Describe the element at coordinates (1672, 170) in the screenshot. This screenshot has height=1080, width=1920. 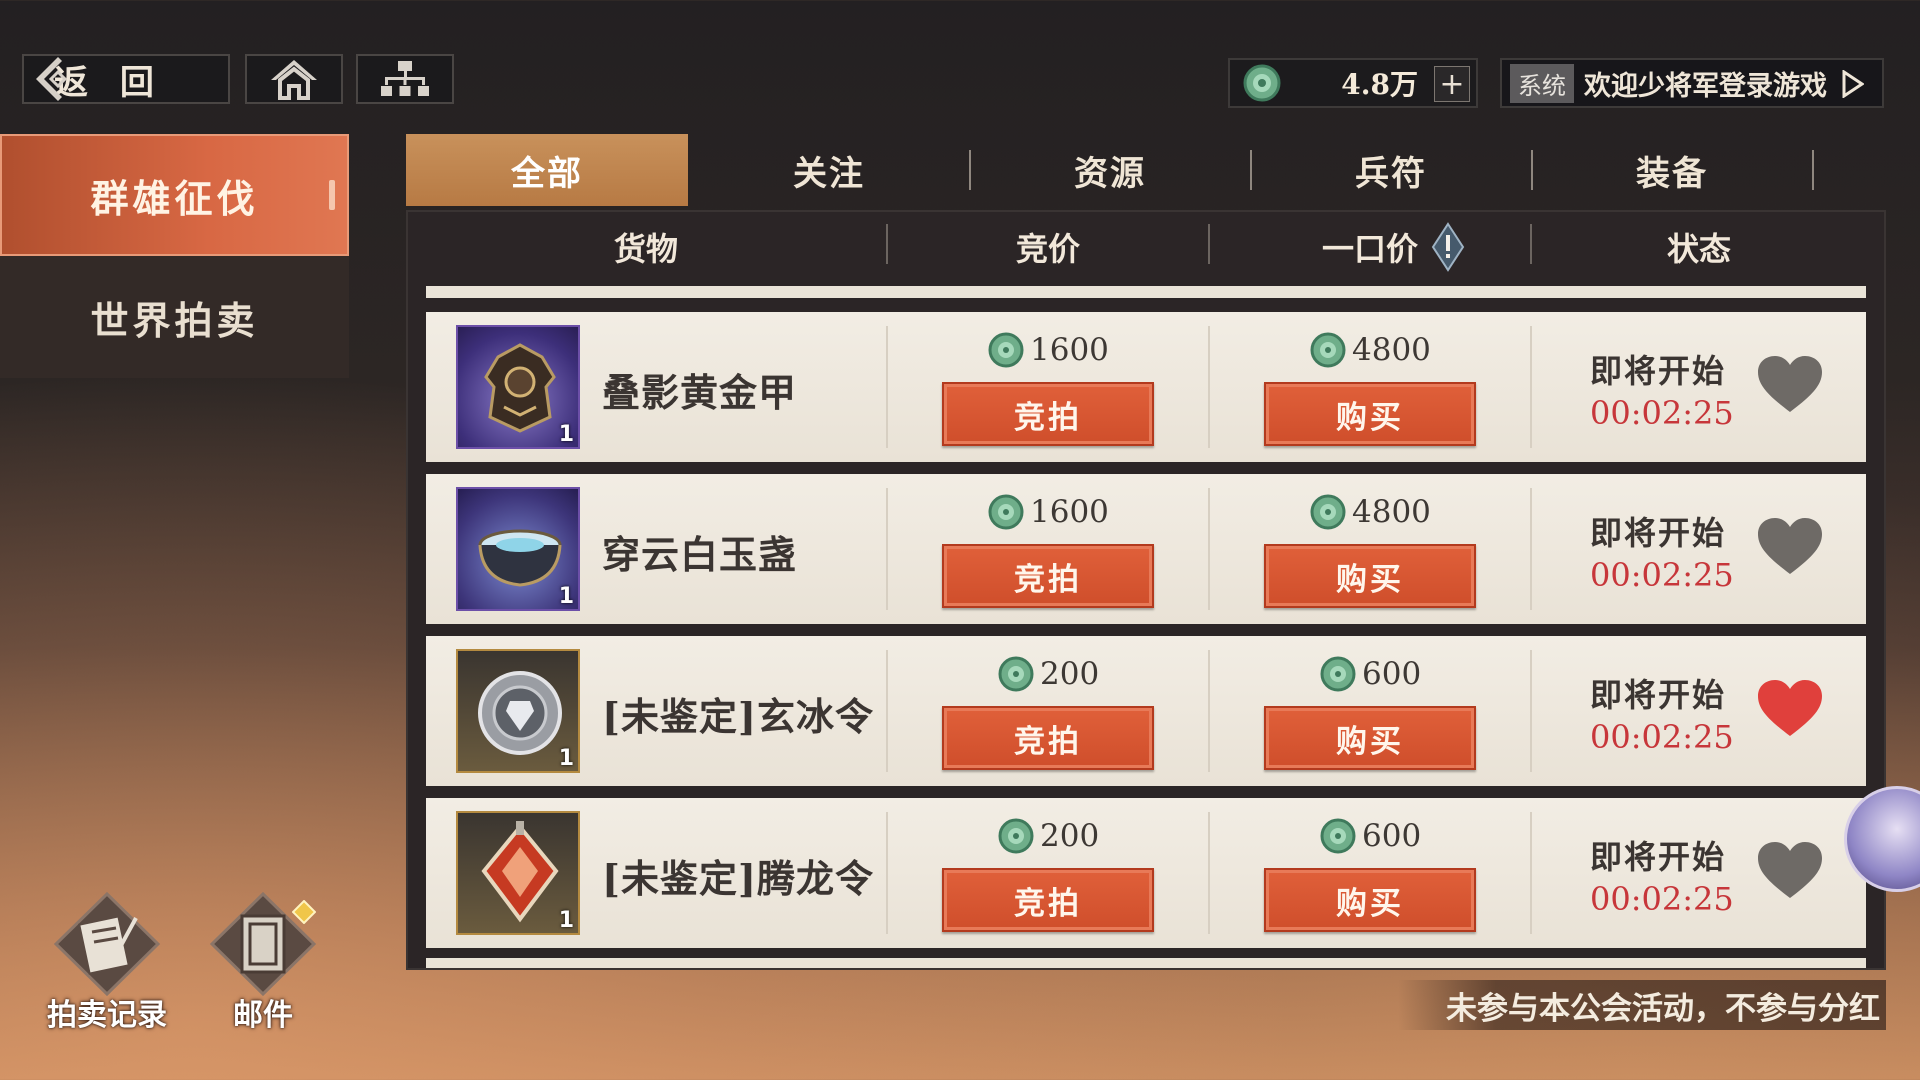
I see `tab-equipment: 装备` at that location.